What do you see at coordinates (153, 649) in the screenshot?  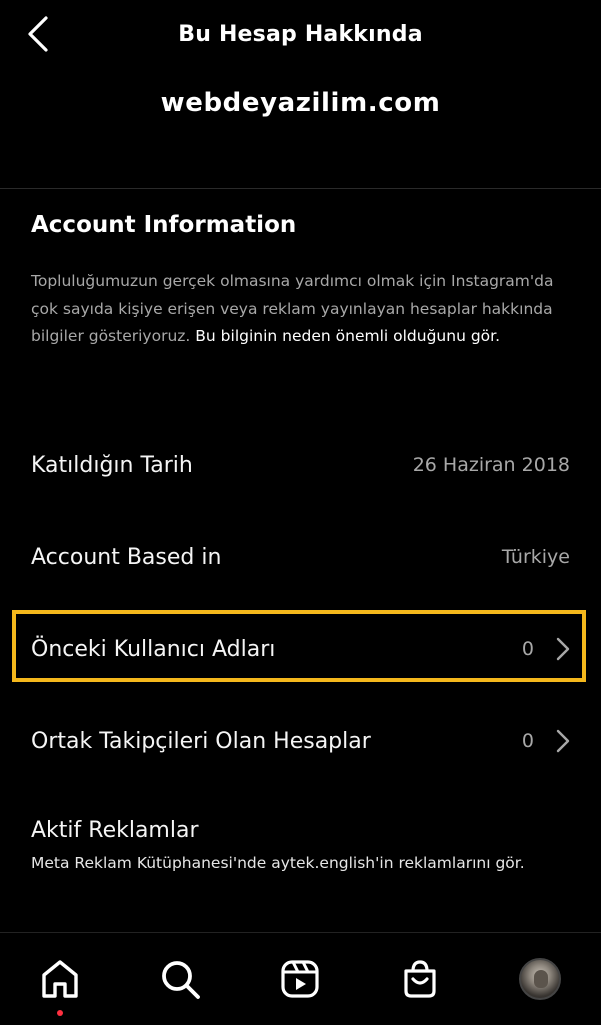 I see `row-label: Önceki Kullanıcı Adları` at bounding box center [153, 649].